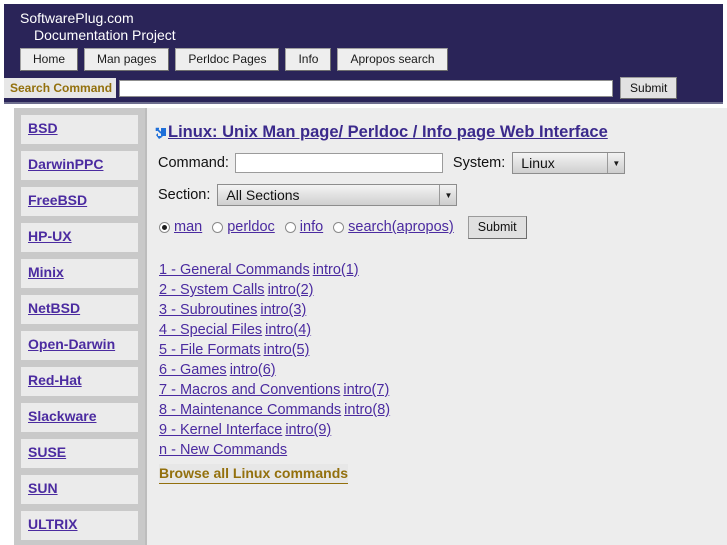 The height and width of the screenshot is (545, 727). Describe the element at coordinates (254, 474) in the screenshot. I see `browse-all-commands-link: Browse all Linux commands` at that location.